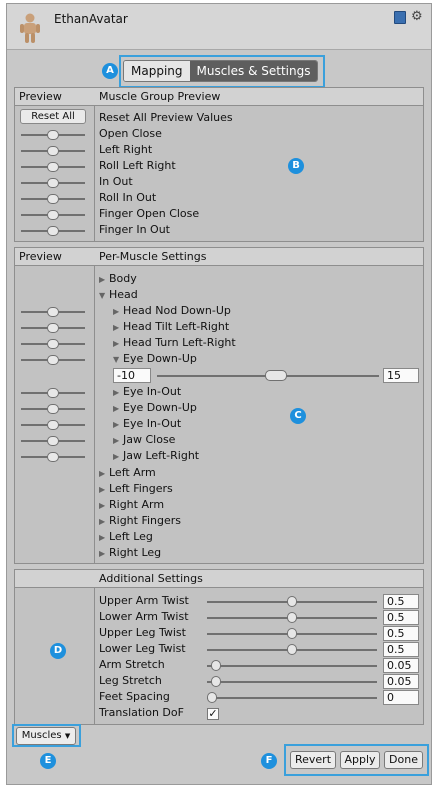 This screenshot has width=436, height=789. What do you see at coordinates (30, 28) in the screenshot?
I see `avatar-icon` at bounding box center [30, 28].